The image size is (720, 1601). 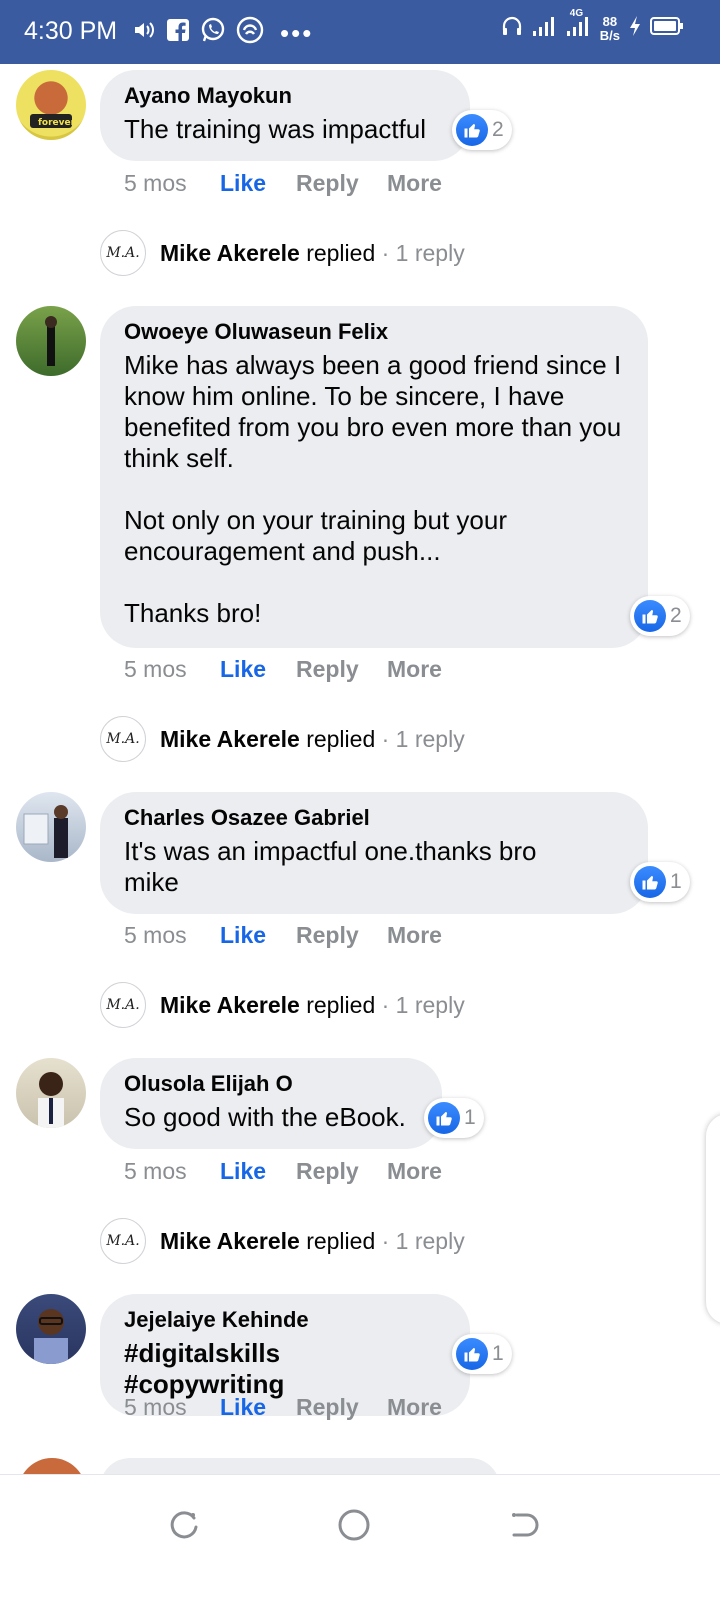 What do you see at coordinates (522, 1525) in the screenshot?
I see `back-button` at bounding box center [522, 1525].